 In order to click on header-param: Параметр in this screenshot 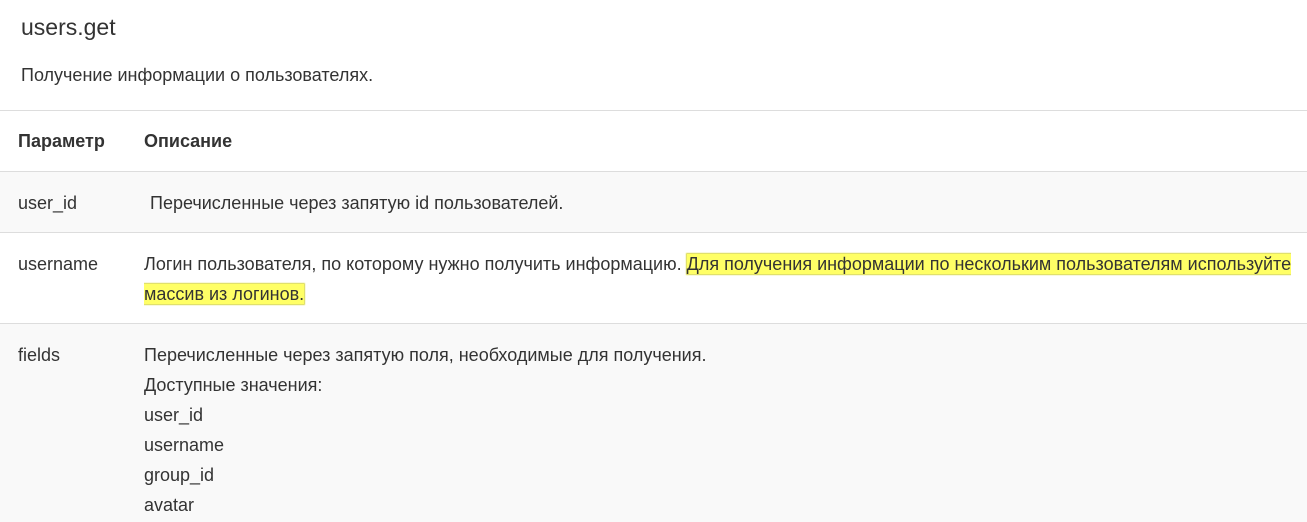, I will do `click(72, 141)`.